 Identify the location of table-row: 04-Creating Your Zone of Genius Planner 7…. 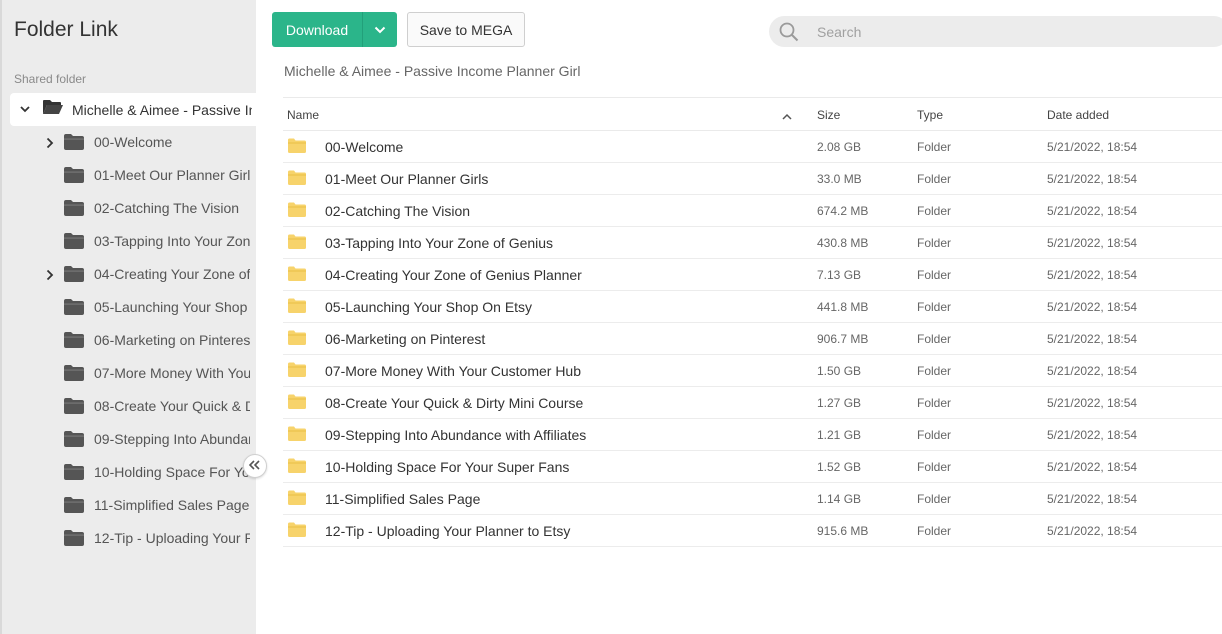
(752, 275).